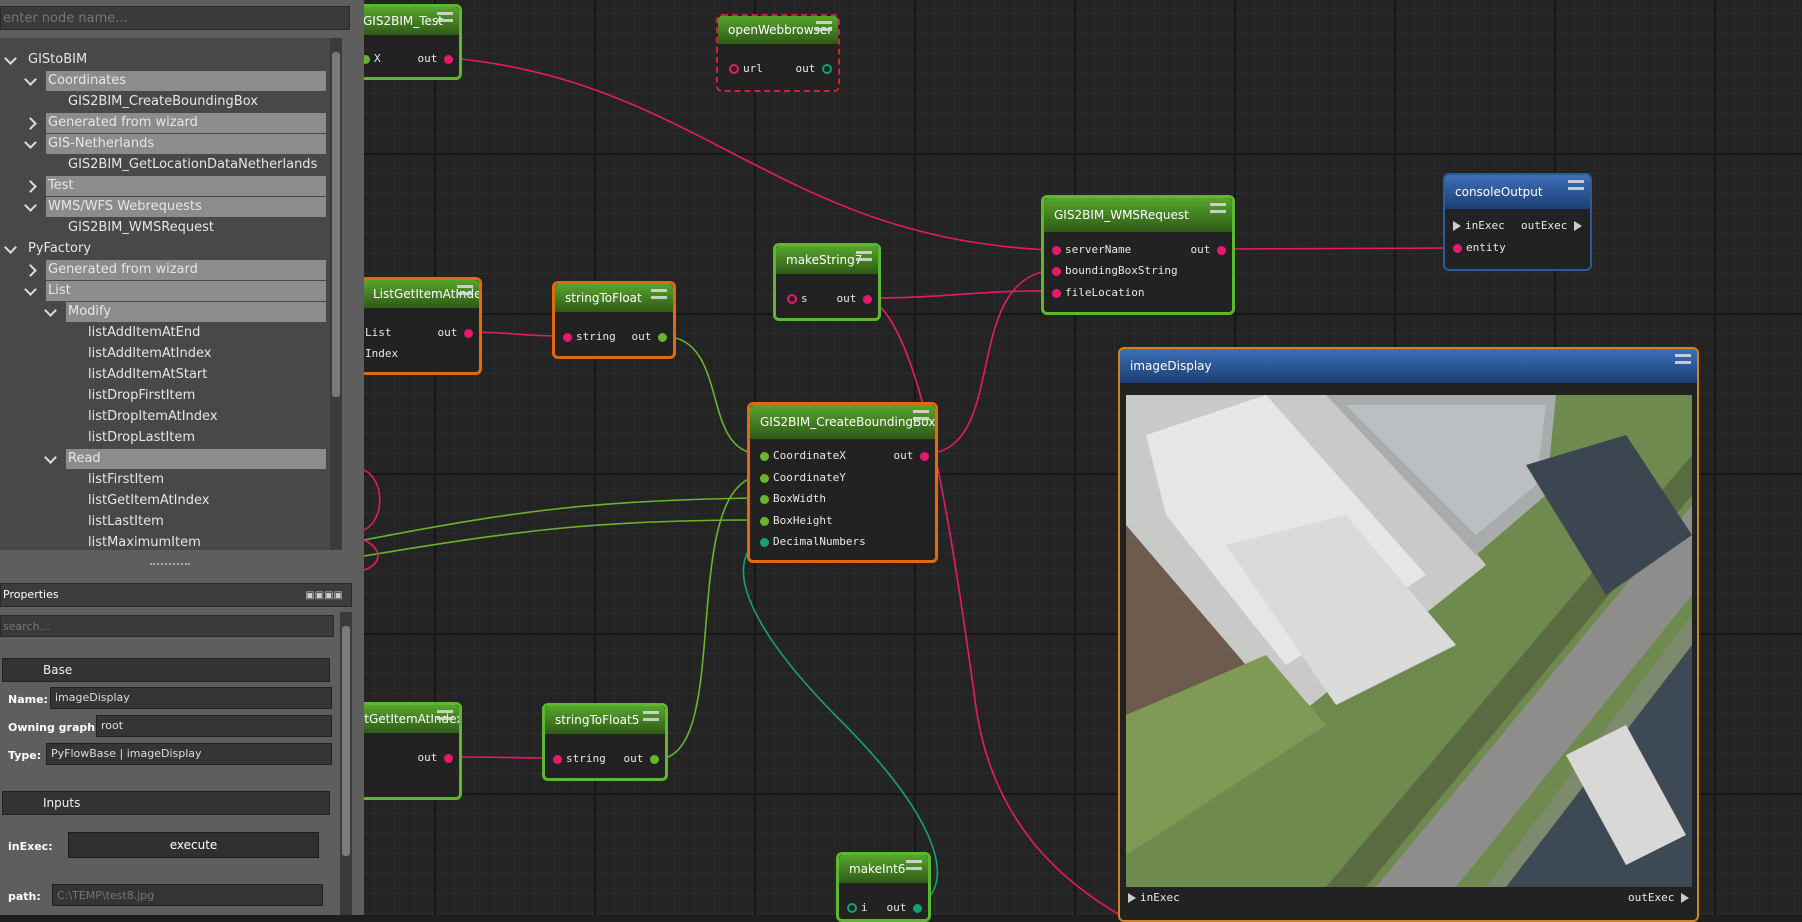 This screenshot has height=922, width=1802. Describe the element at coordinates (186, 144) in the screenshot. I see `tree-item: GIS-Netherlands` at that location.